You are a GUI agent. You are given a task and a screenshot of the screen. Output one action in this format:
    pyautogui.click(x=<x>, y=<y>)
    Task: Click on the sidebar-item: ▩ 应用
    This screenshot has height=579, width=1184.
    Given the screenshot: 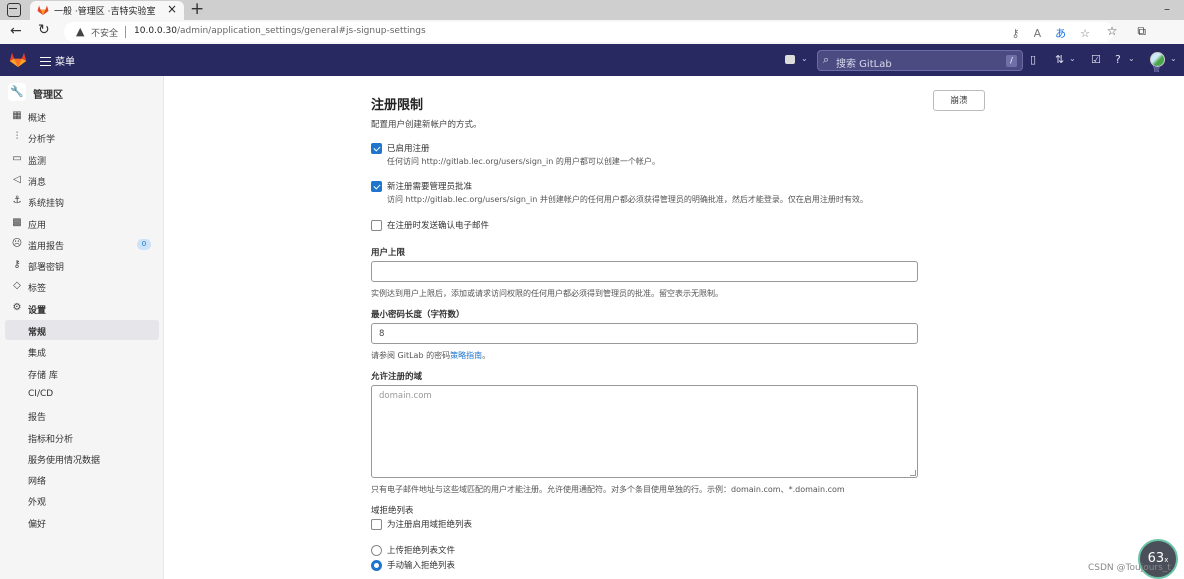 What is the action you would take?
    pyautogui.click(x=82, y=224)
    